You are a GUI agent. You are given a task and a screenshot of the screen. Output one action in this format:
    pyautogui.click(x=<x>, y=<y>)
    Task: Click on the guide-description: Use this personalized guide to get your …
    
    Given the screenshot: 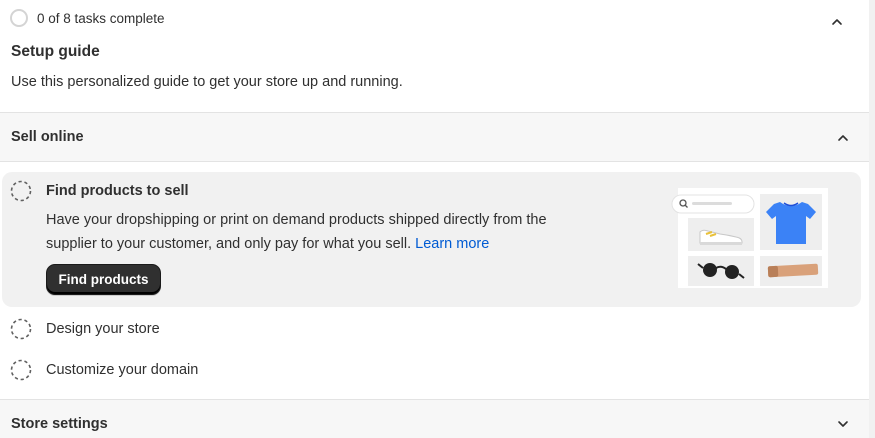 What is the action you would take?
    pyautogui.click(x=207, y=82)
    